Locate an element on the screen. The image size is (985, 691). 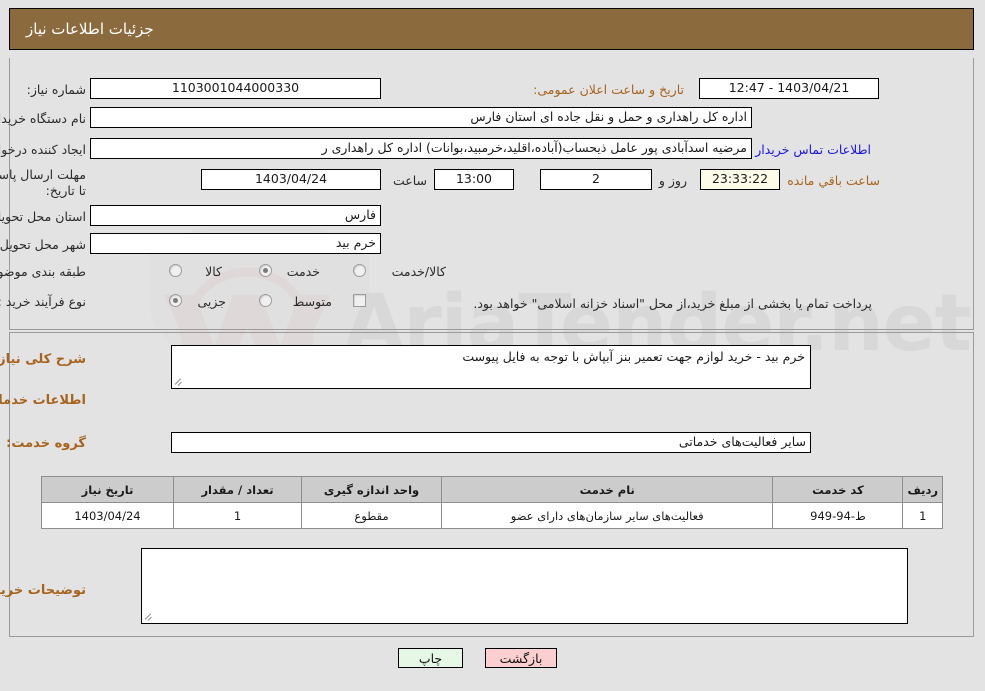
col-unit: واحد اندازه گیری is located at coordinates (372, 489).